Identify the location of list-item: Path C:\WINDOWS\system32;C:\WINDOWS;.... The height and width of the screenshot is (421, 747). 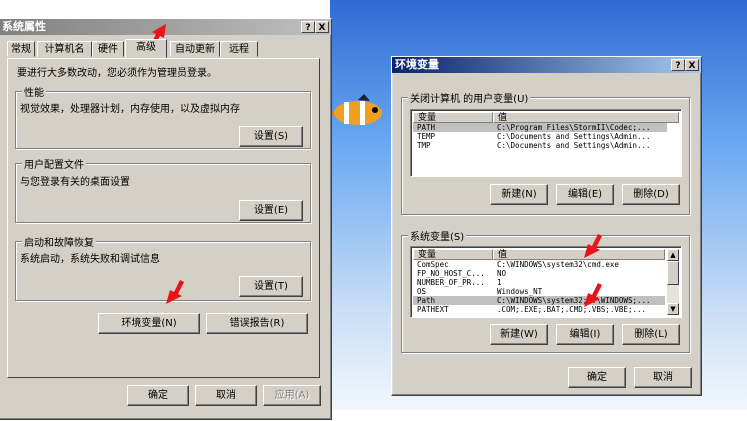
(539, 300).